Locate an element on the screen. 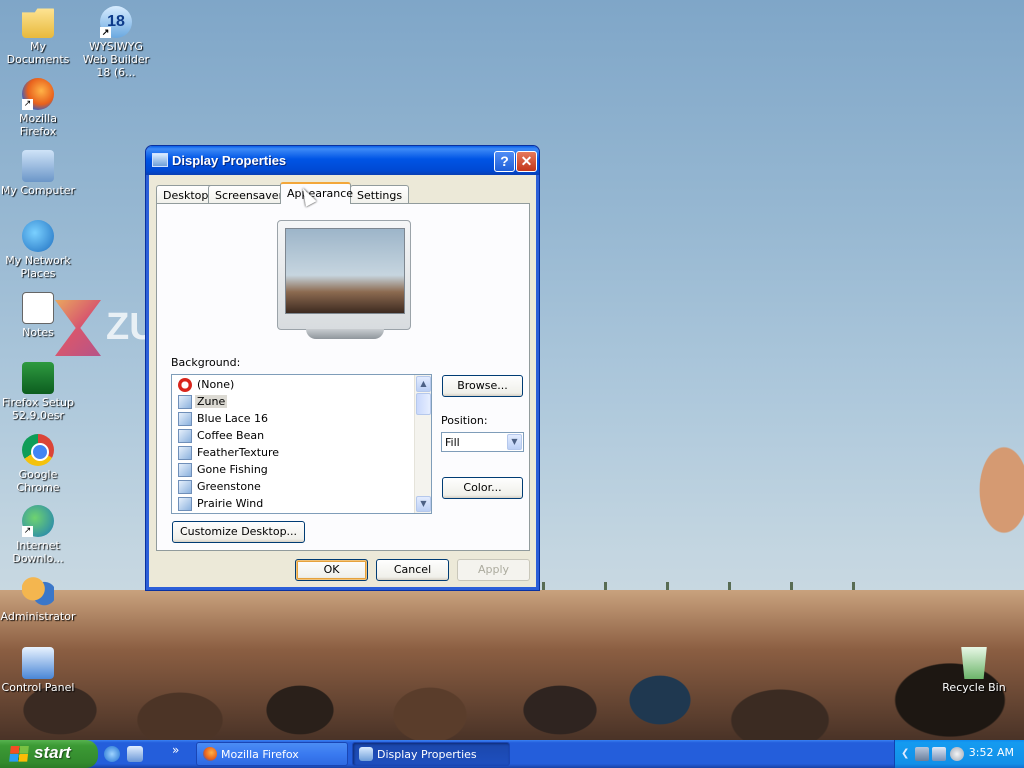 This screenshot has width=1024, height=768. list-item-label: Zune is located at coordinates (211, 401).